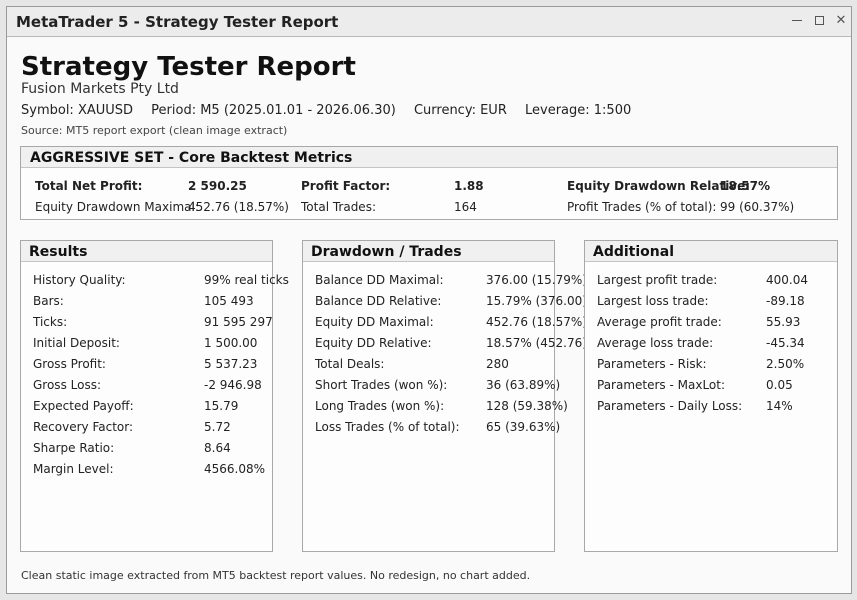 The height and width of the screenshot is (600, 857). I want to click on list-item: Average loss trade: -45.34, so click(711, 344).